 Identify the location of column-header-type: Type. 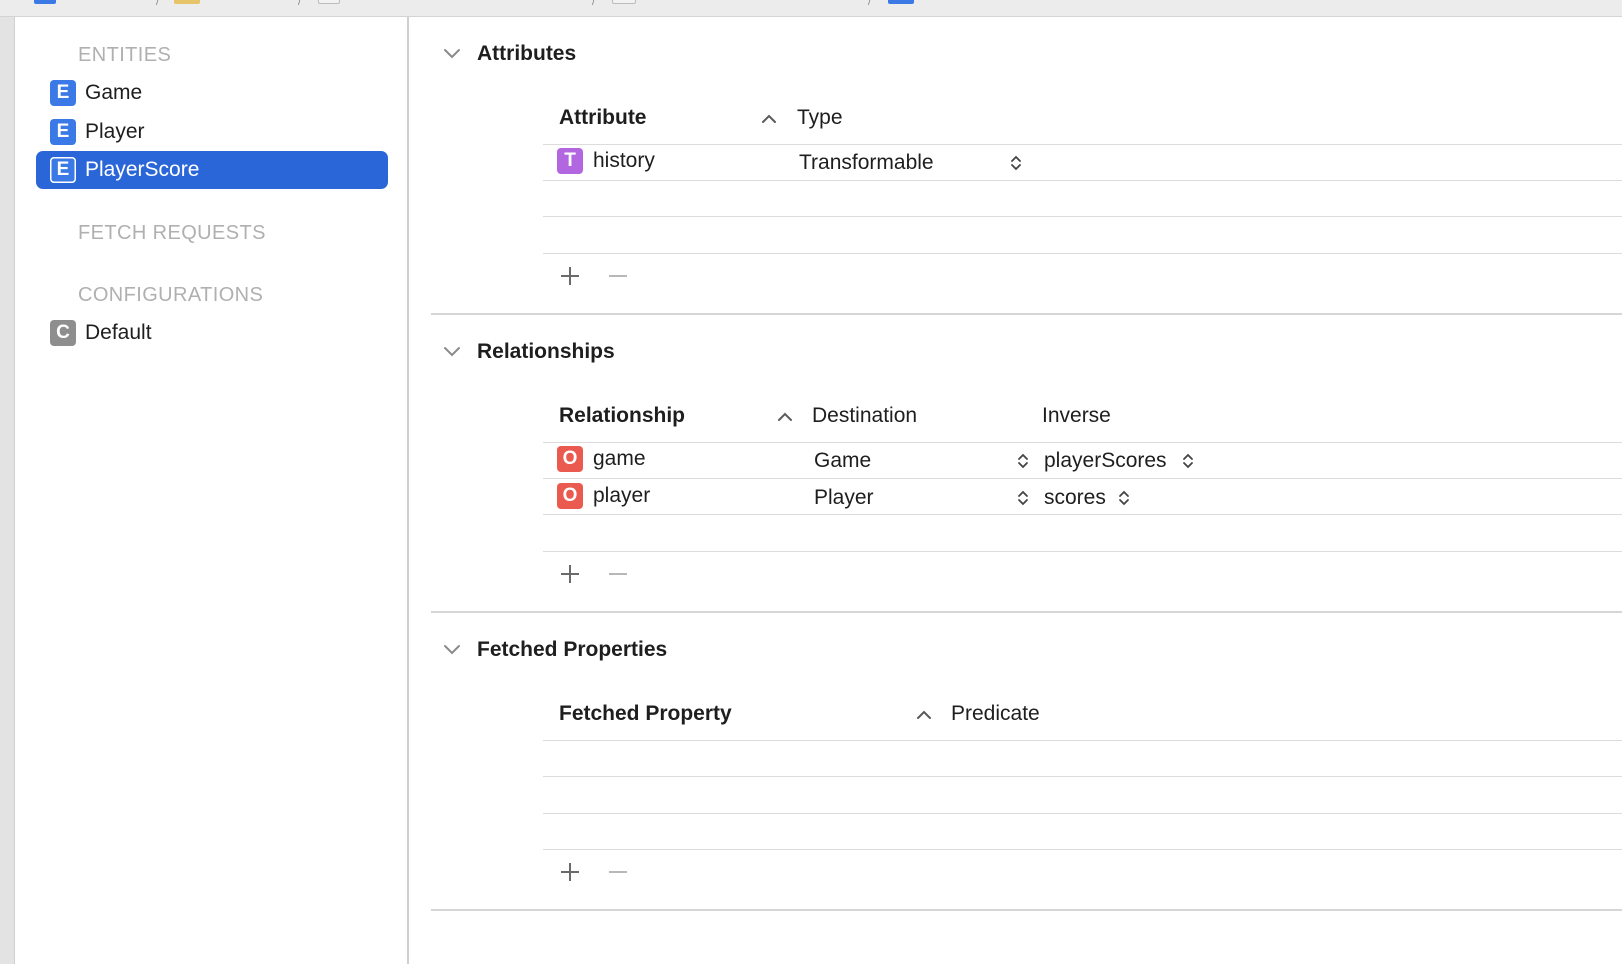
(820, 118).